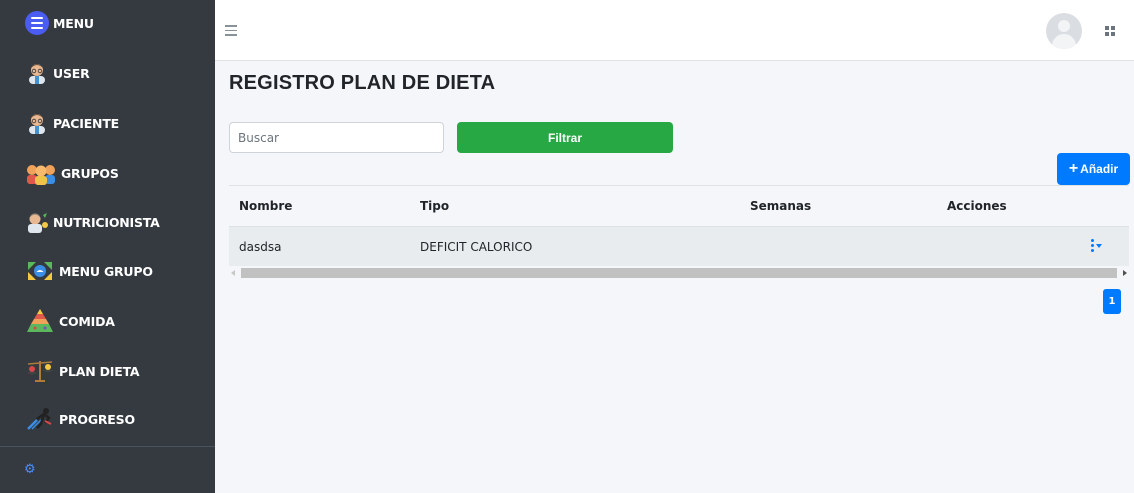  Describe the element at coordinates (1096, 245) in the screenshot. I see `more-vertical-icon` at that location.